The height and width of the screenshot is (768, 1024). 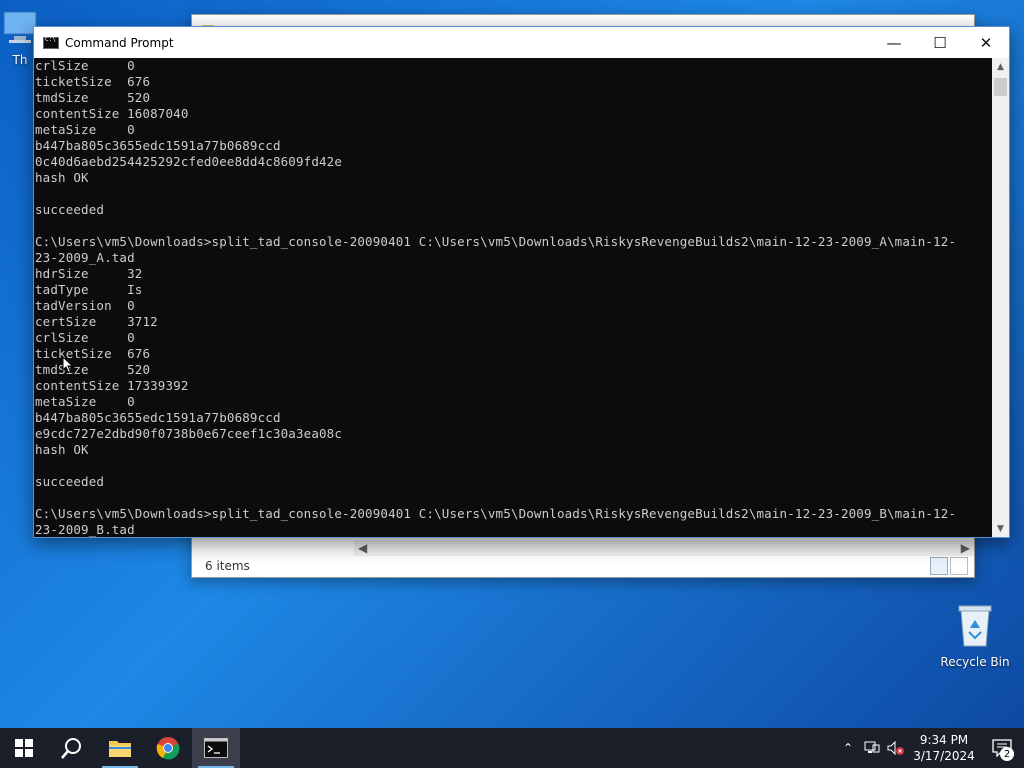 I want to click on minimize-button: —, so click(x=894, y=42).